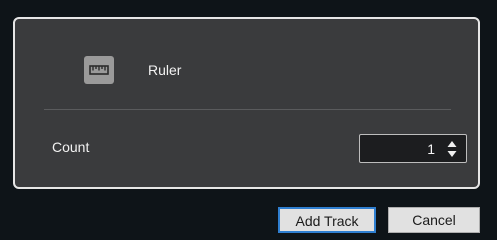  Describe the element at coordinates (431, 149) in the screenshot. I see `count-value: 1` at that location.